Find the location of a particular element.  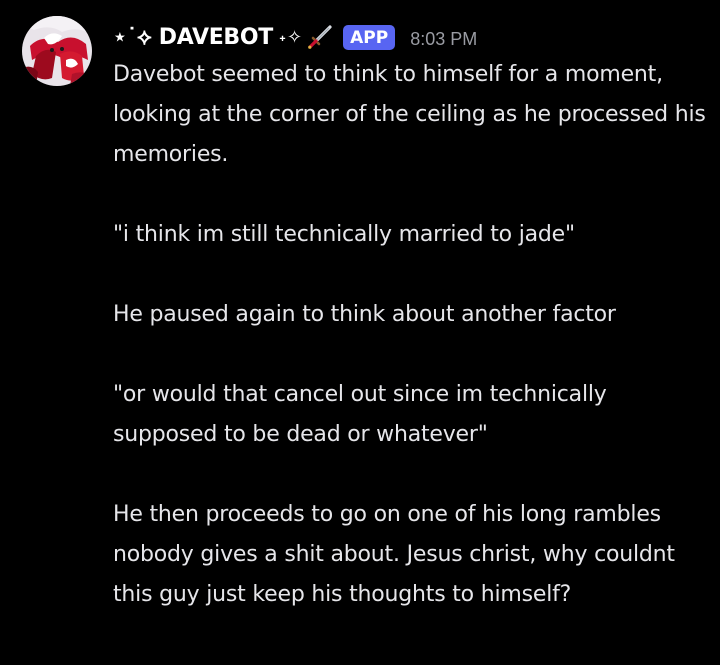

avatar-image is located at coordinates (57, 51).